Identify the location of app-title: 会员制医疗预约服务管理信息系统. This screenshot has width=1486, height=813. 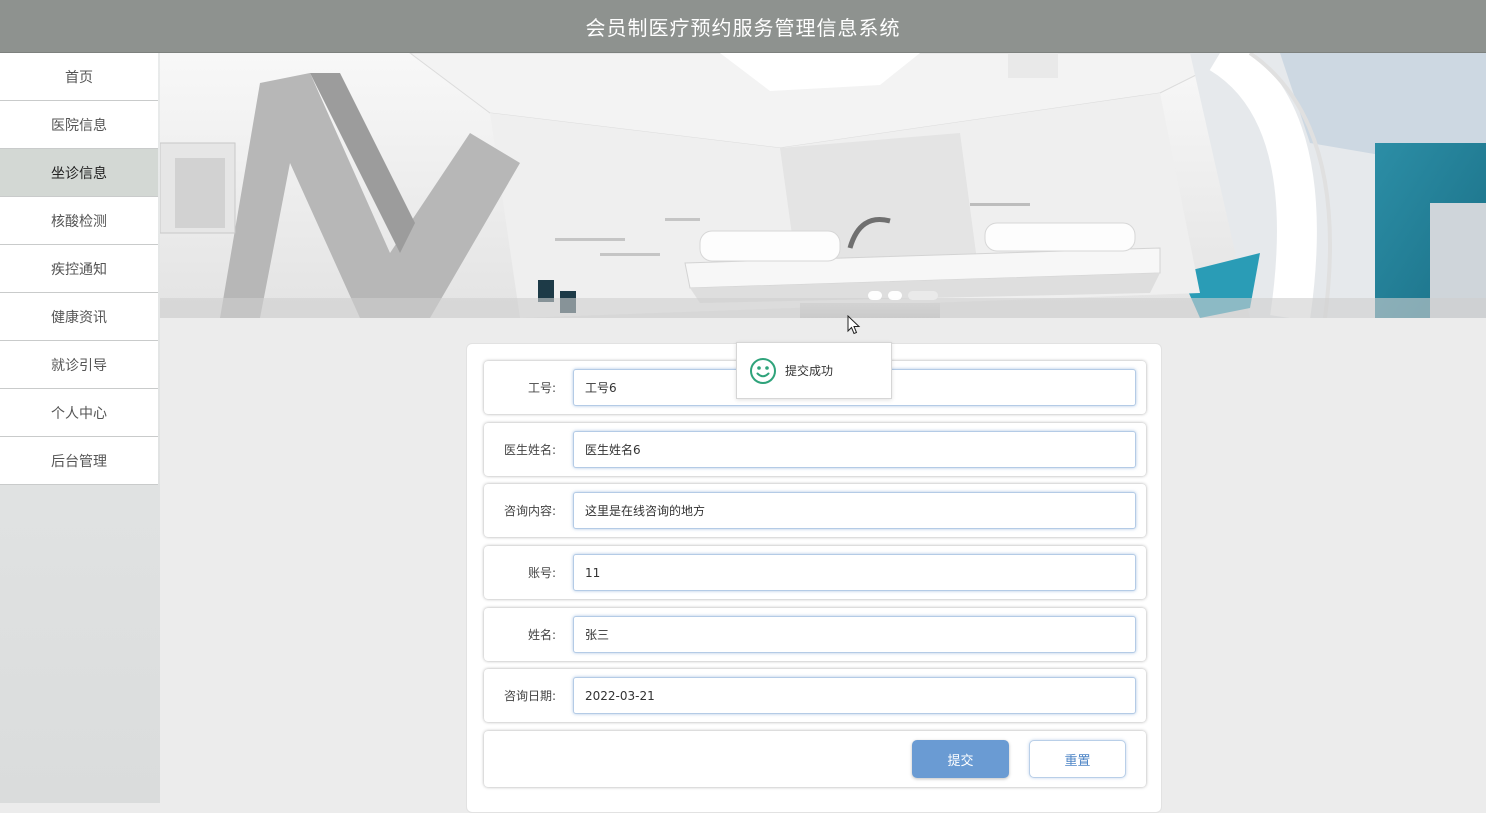
(743, 27).